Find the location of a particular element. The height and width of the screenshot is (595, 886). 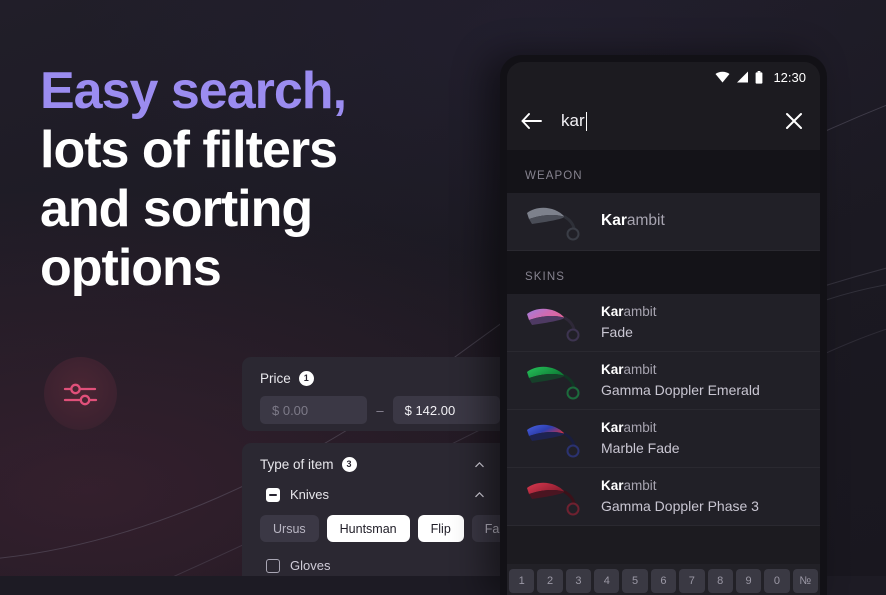

signal-icon is located at coordinates (743, 77).